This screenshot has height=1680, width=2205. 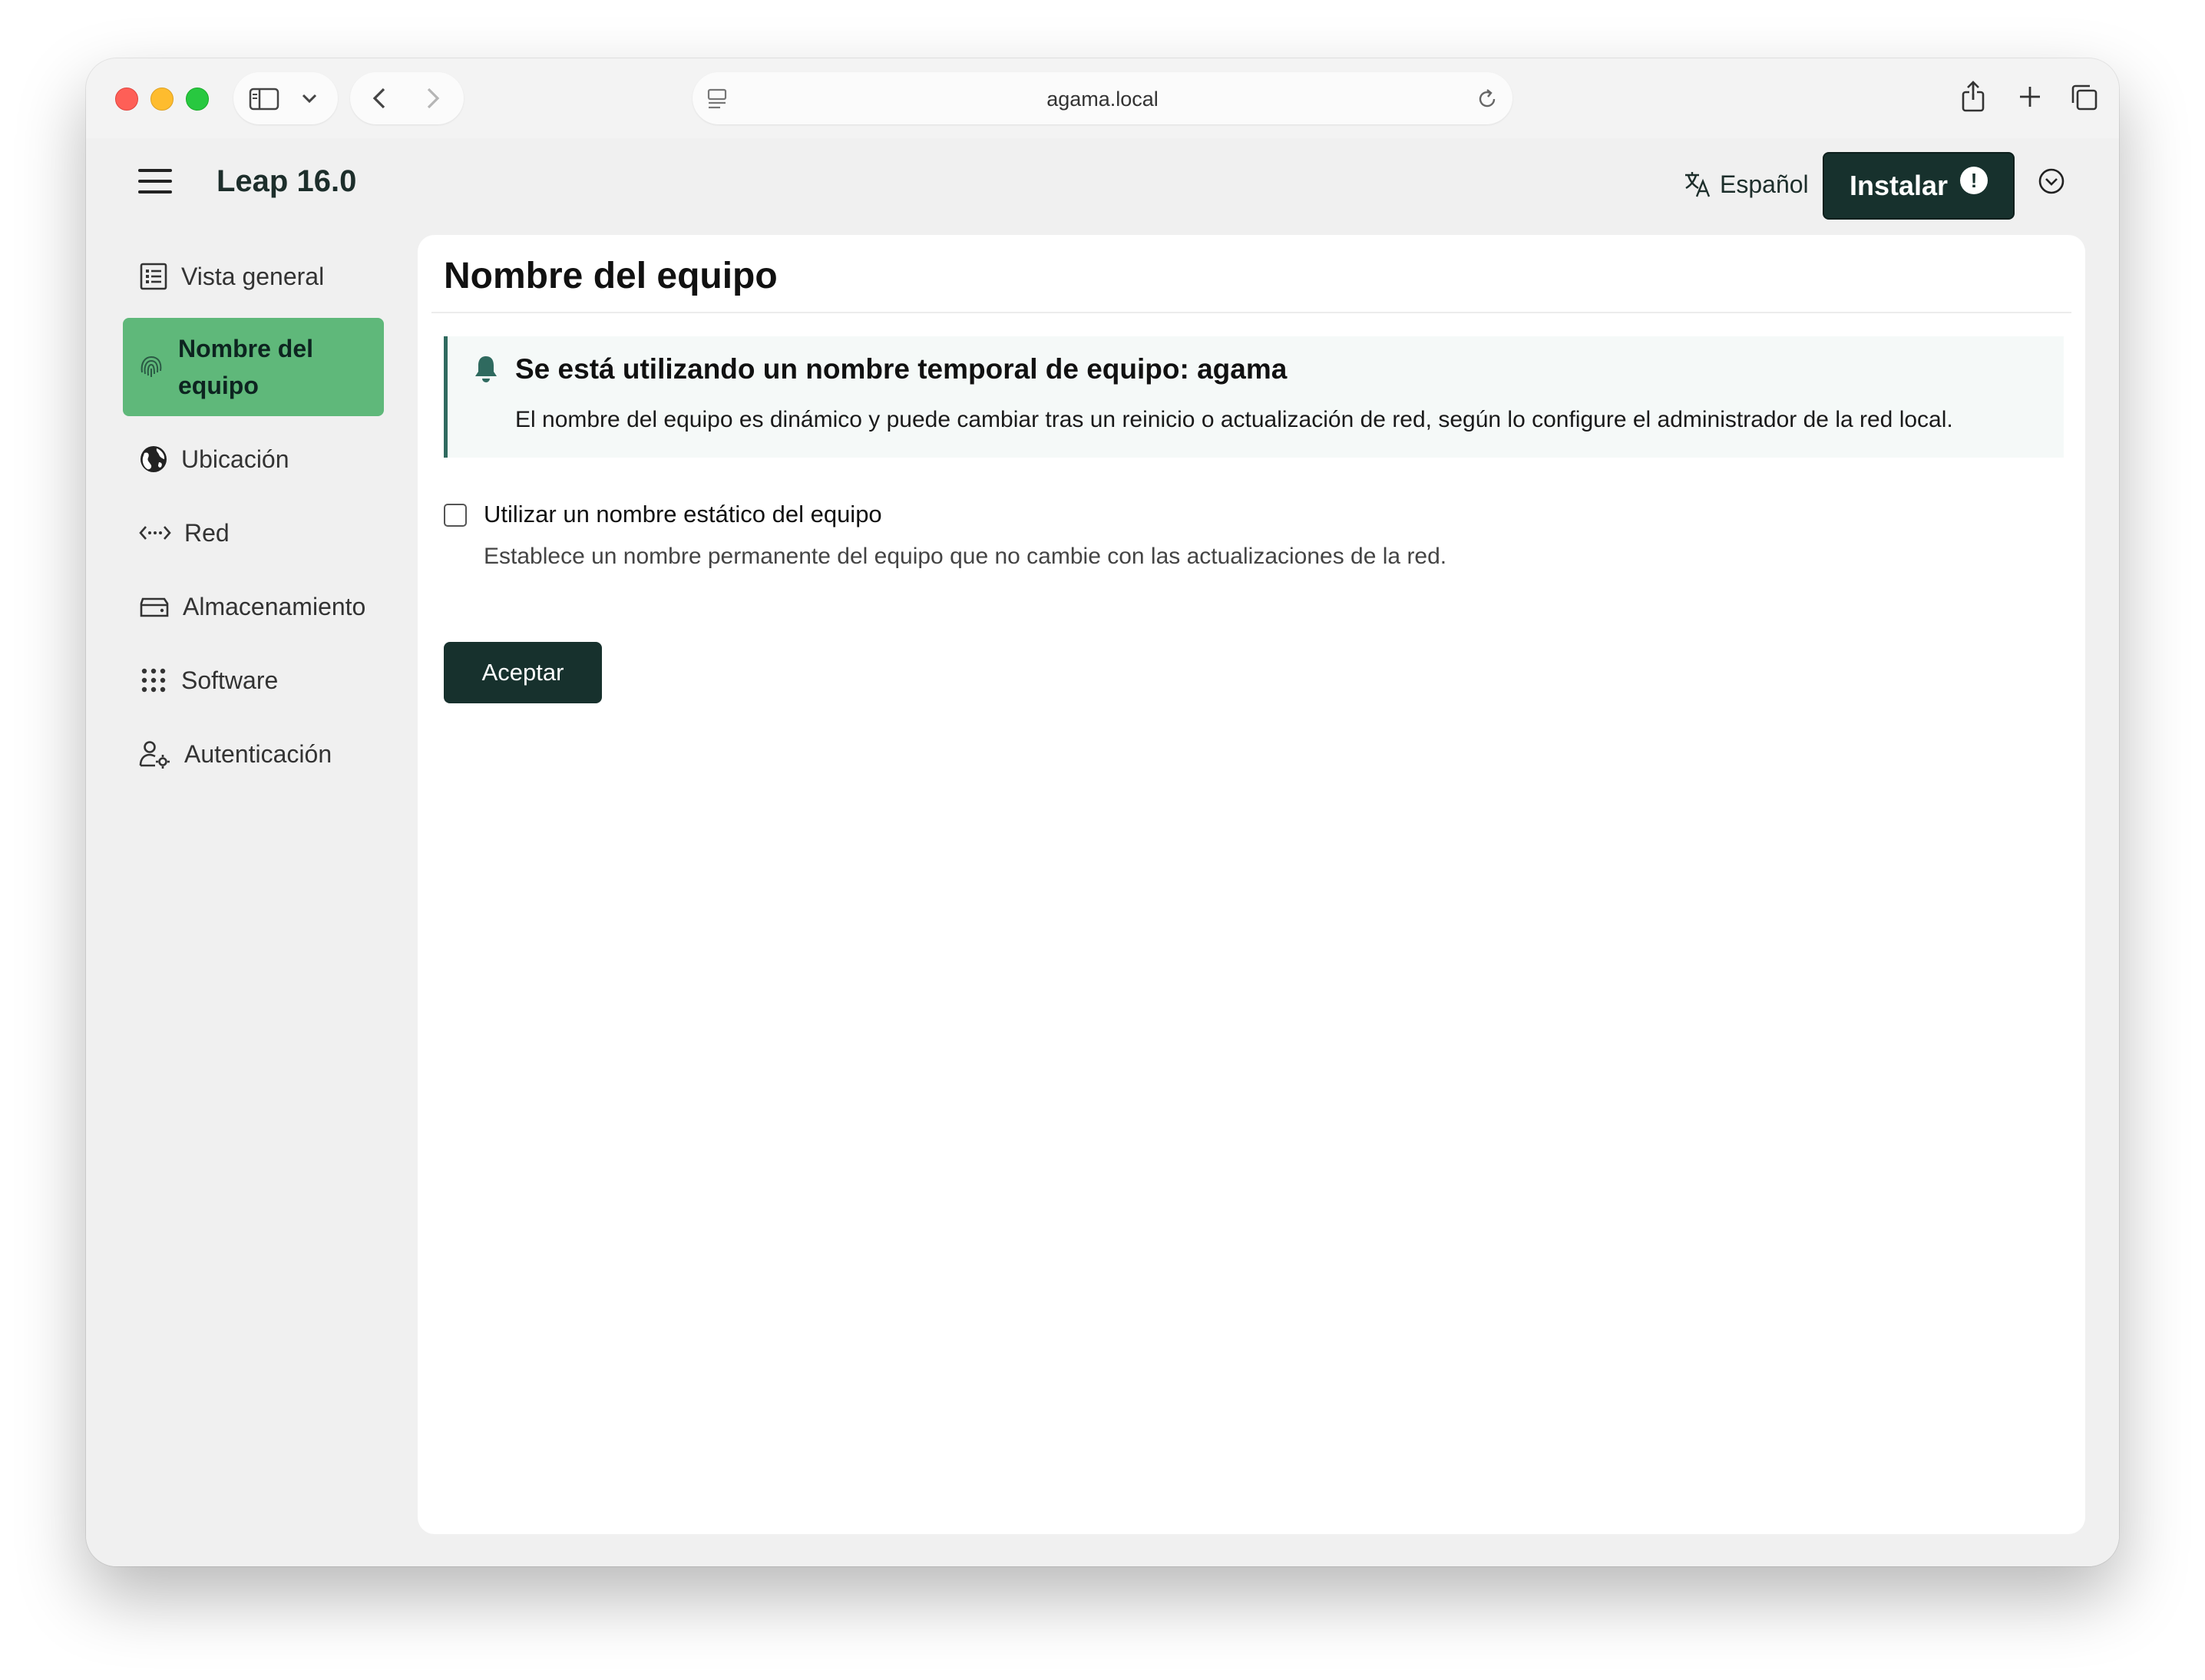 I want to click on address-bar: agama.local, so click(x=1102, y=98).